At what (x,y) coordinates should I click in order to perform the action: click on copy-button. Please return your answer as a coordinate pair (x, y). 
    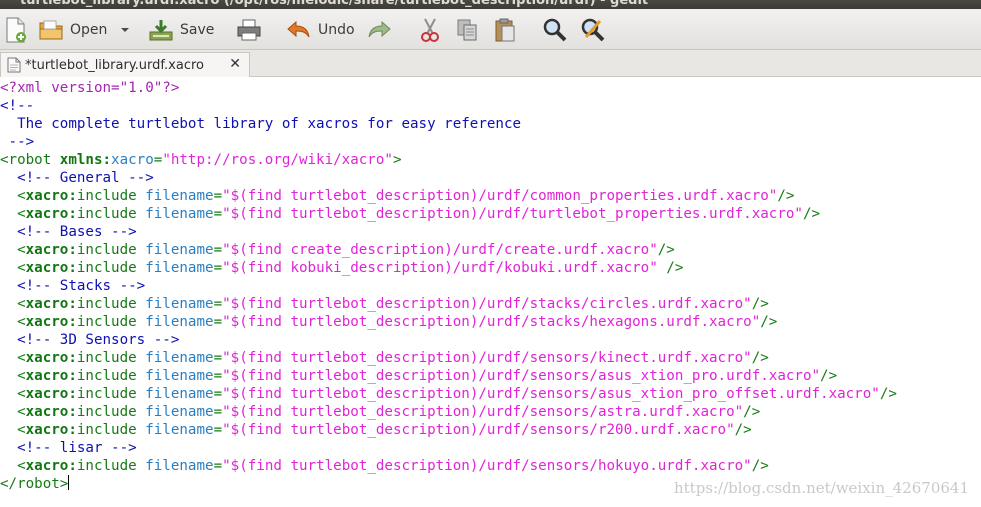
    Looking at the image, I should click on (467, 29).